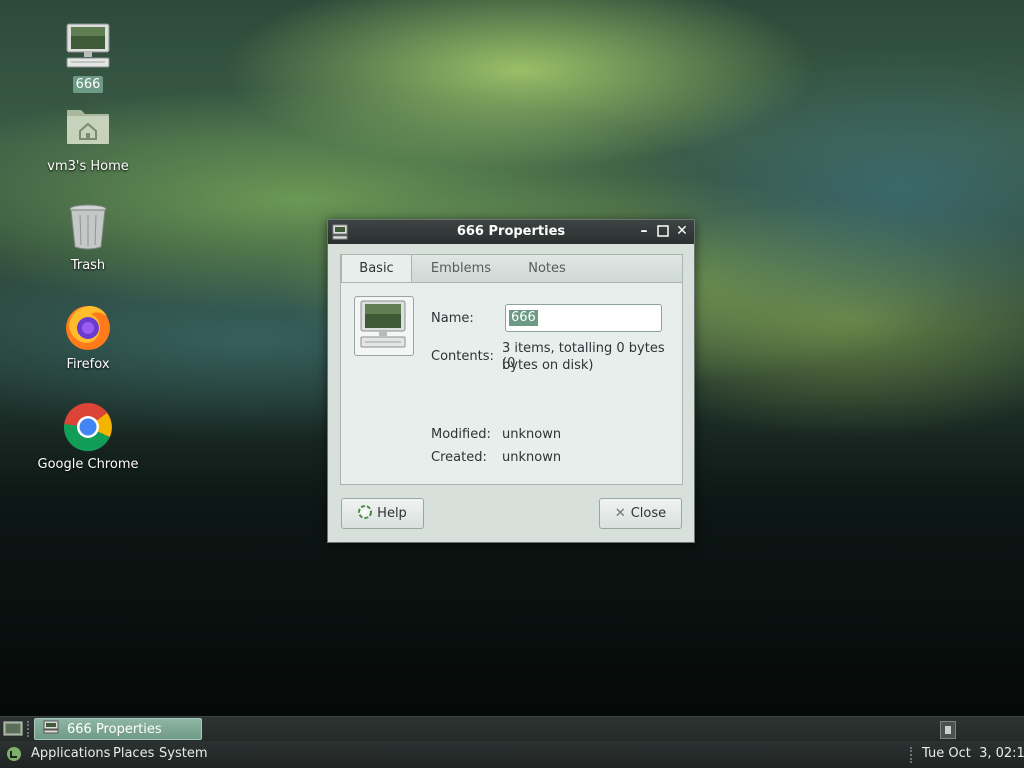 The height and width of the screenshot is (768, 1024). Describe the element at coordinates (183, 753) in the screenshot. I see `system-menu: System` at that location.